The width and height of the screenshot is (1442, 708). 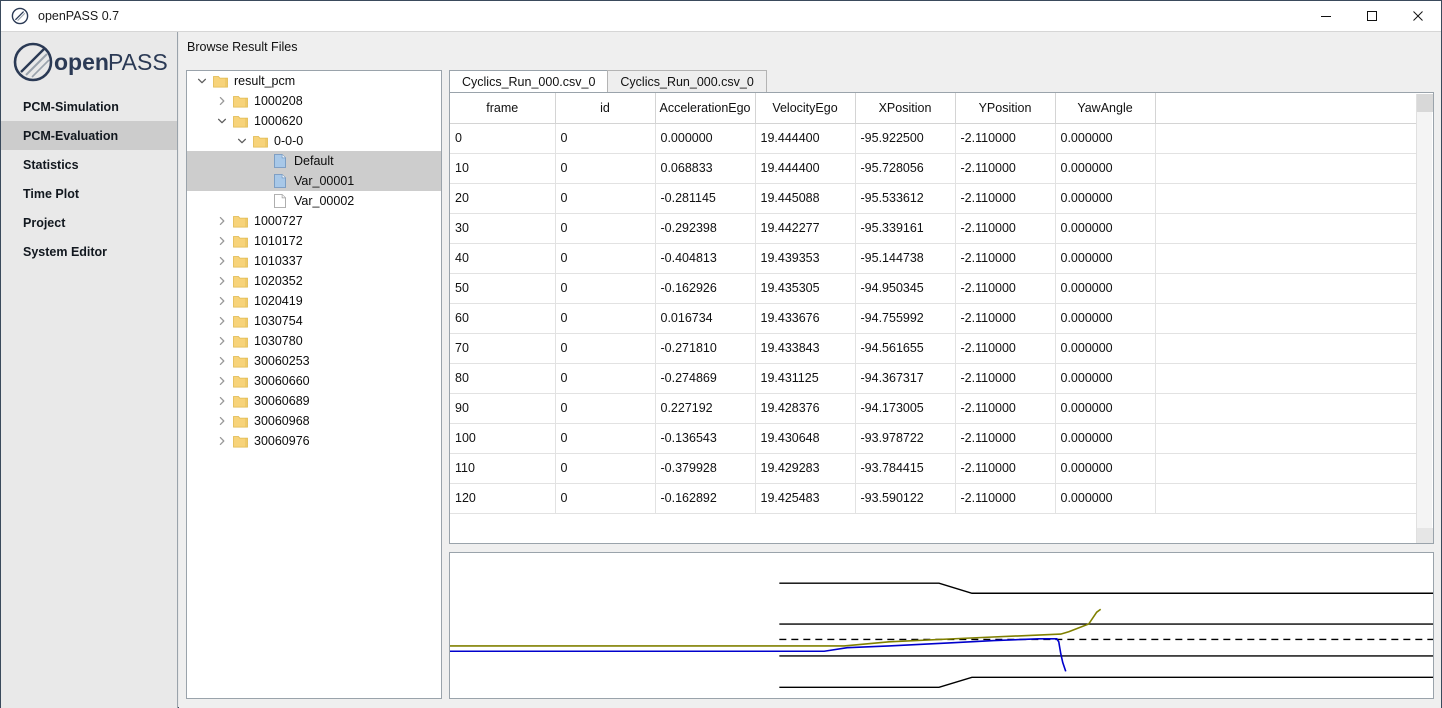 I want to click on tree-node-30060253: 30060253, so click(x=314, y=361).